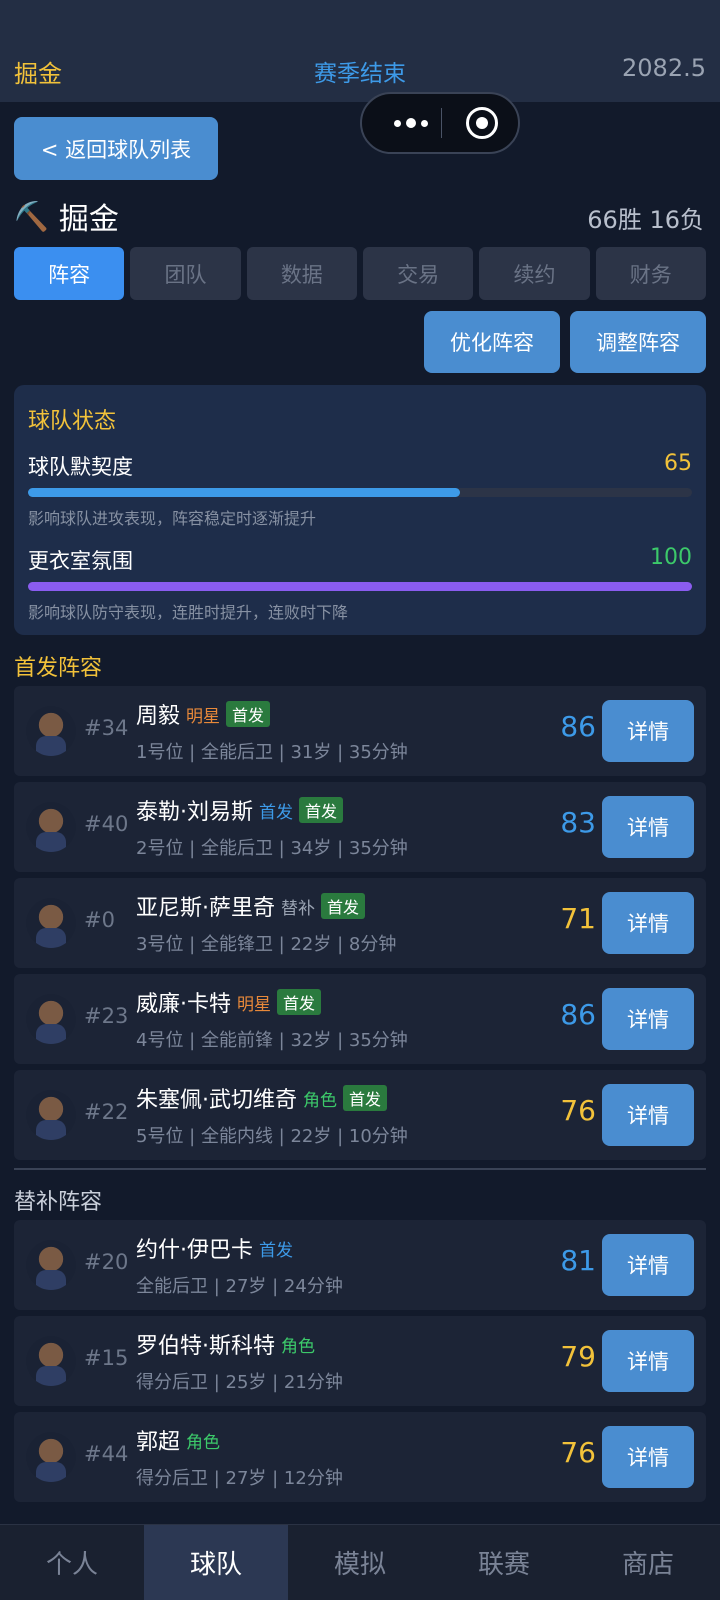 Image resolution: width=720 pixels, height=1600 pixels. Describe the element at coordinates (272, 1136) in the screenshot. I see `player-info: 5号位 | 全能内线 | 22岁 | 10分钟` at that location.